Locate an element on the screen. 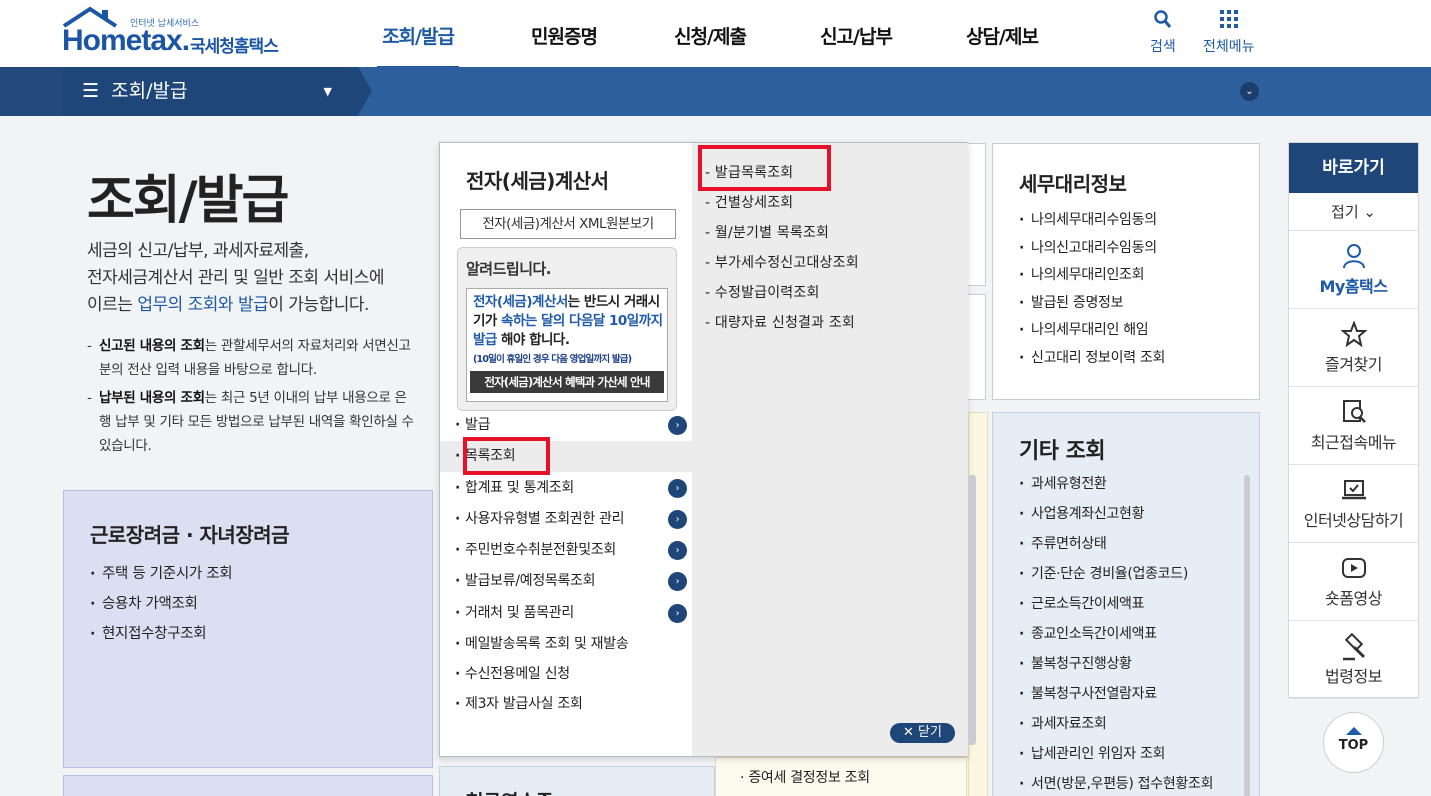 The image size is (1431, 796). global-nav: 조회/발급 민원증명 신청/제출 신고/납부 상담/제보 is located at coordinates (710, 33).